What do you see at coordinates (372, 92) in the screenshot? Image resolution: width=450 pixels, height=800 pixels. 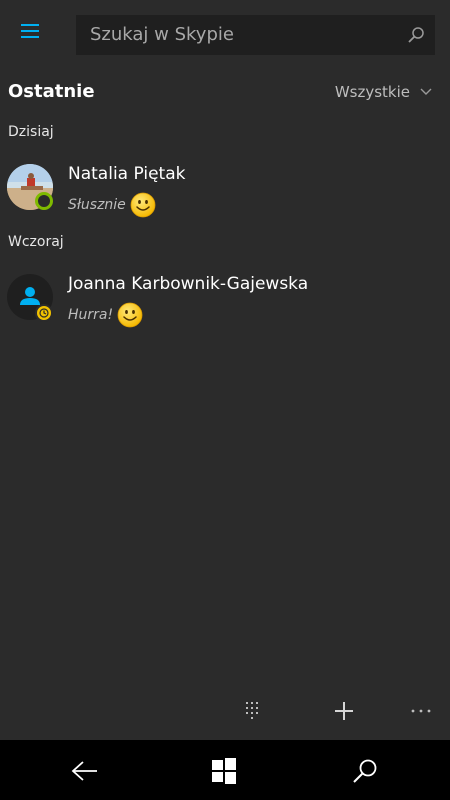 I see `filter-label: Wszystkie` at bounding box center [372, 92].